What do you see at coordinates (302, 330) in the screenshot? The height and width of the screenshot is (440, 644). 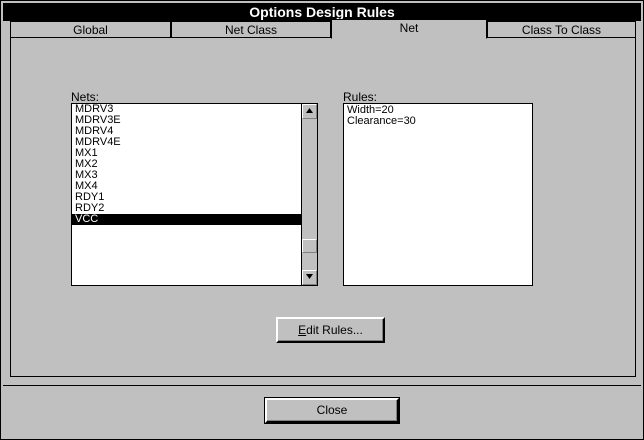 I see `edit-rules-accelerator: E` at bounding box center [302, 330].